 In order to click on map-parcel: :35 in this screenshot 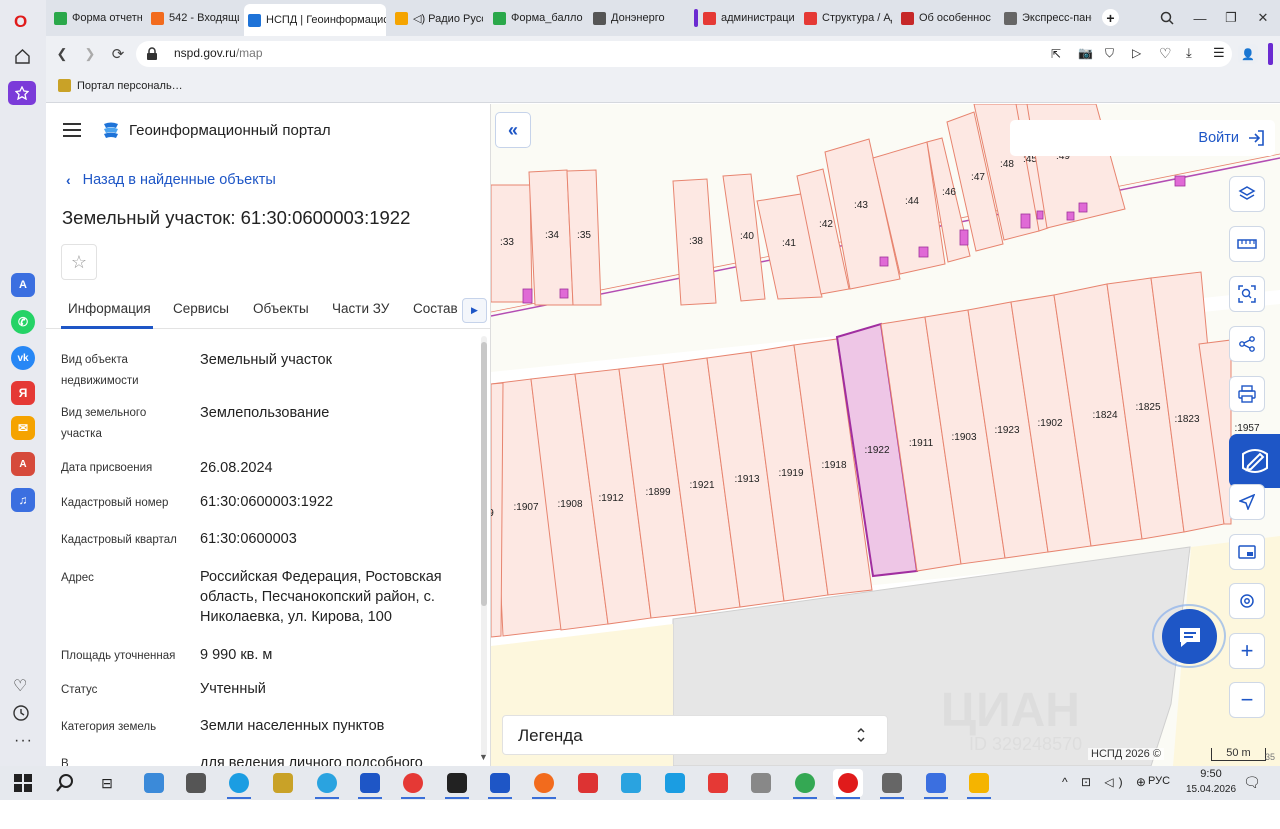, I will do `click(584, 237)`.